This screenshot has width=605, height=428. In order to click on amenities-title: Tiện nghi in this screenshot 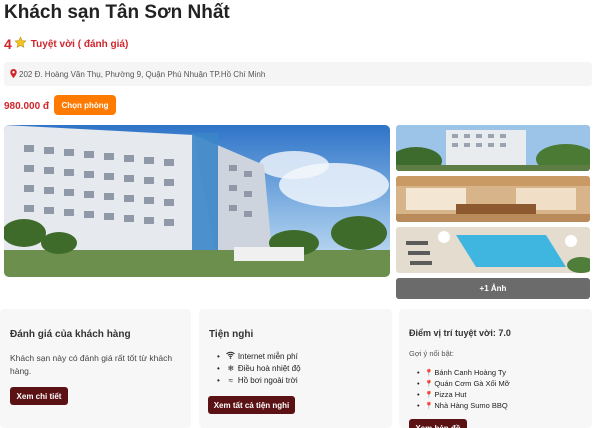, I will do `click(231, 334)`.